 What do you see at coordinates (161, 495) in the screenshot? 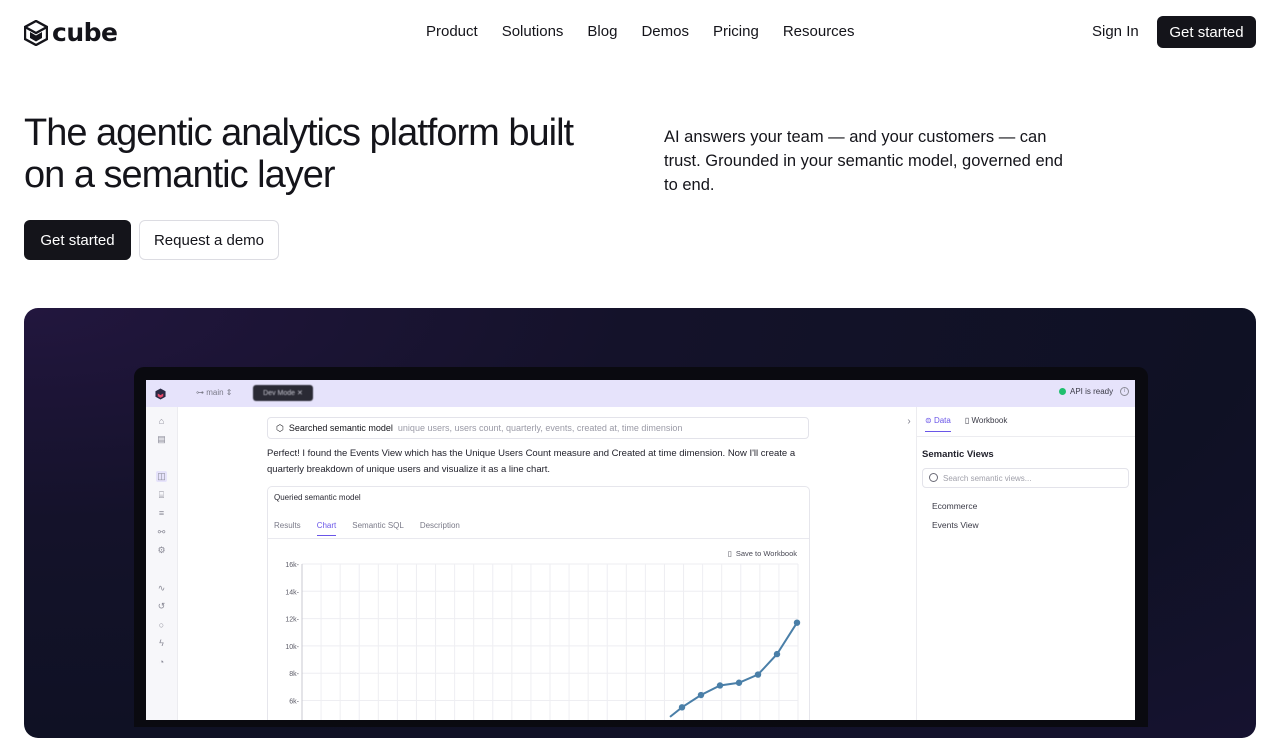
I see `build-icon: ⌸` at bounding box center [161, 495].